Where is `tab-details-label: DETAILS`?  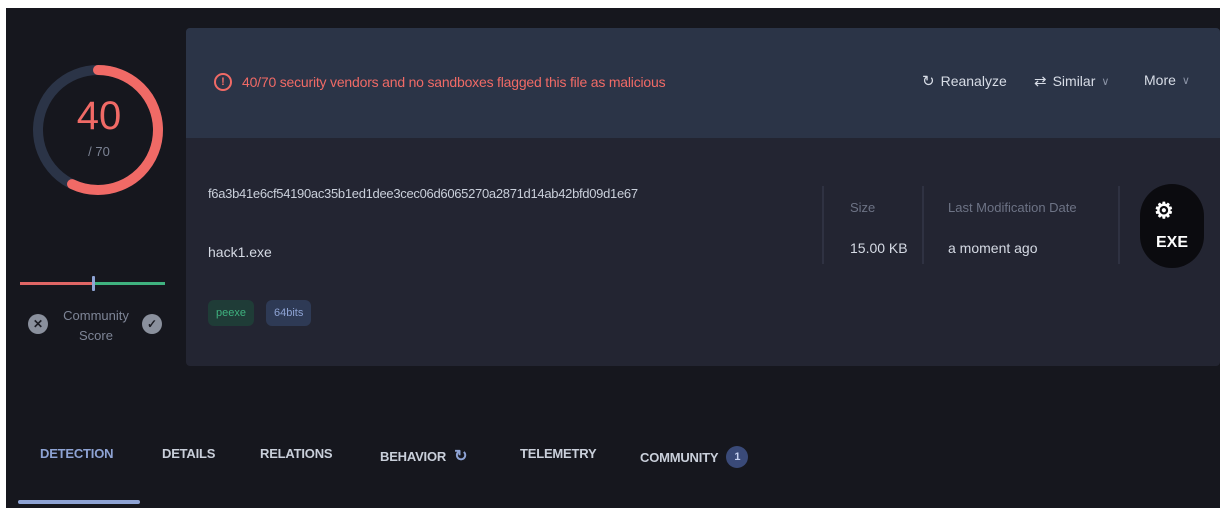 tab-details-label: DETAILS is located at coordinates (189, 453).